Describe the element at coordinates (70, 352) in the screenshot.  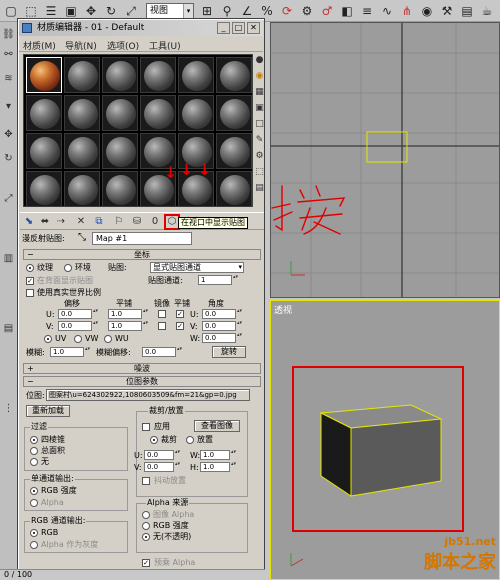
I see `blur-spinner: 1.0` at that location.